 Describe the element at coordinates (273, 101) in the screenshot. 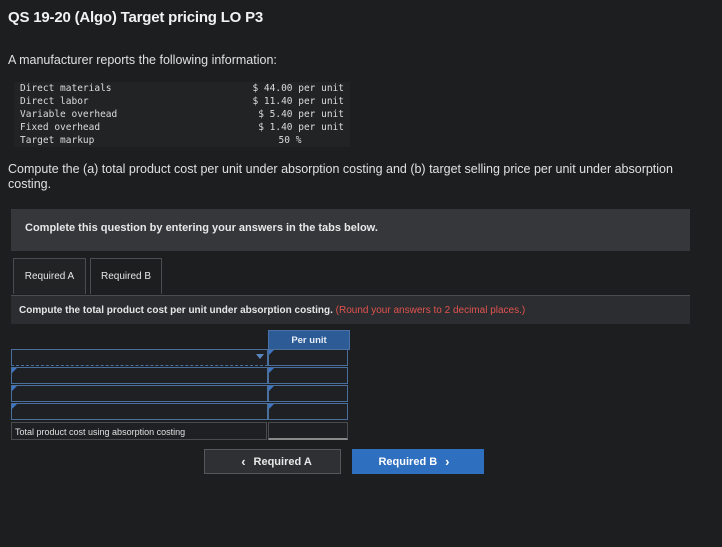

I see `info-value: $ 11.40 per unit` at that location.